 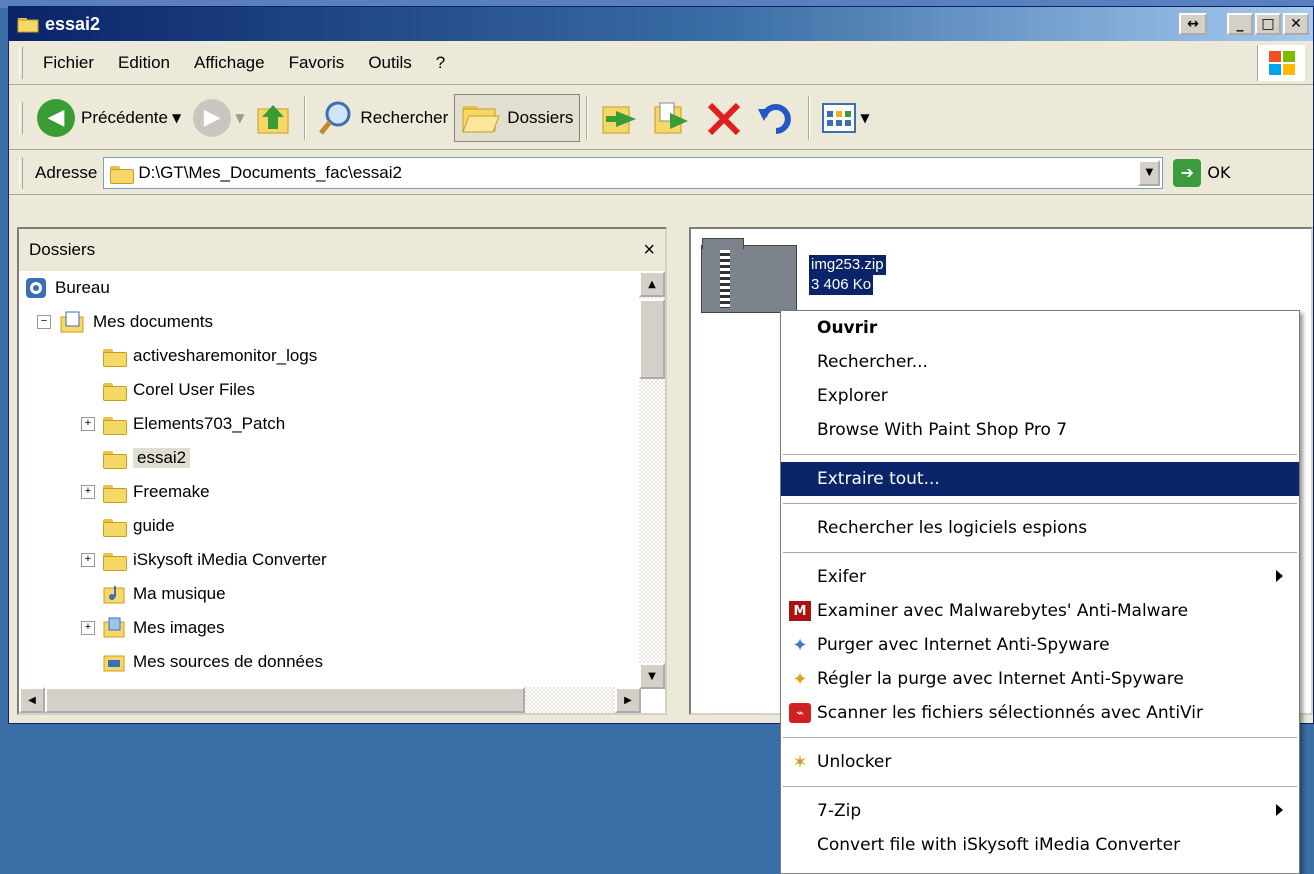 What do you see at coordinates (68, 63) in the screenshot?
I see `menu-fichier: Fichier` at bounding box center [68, 63].